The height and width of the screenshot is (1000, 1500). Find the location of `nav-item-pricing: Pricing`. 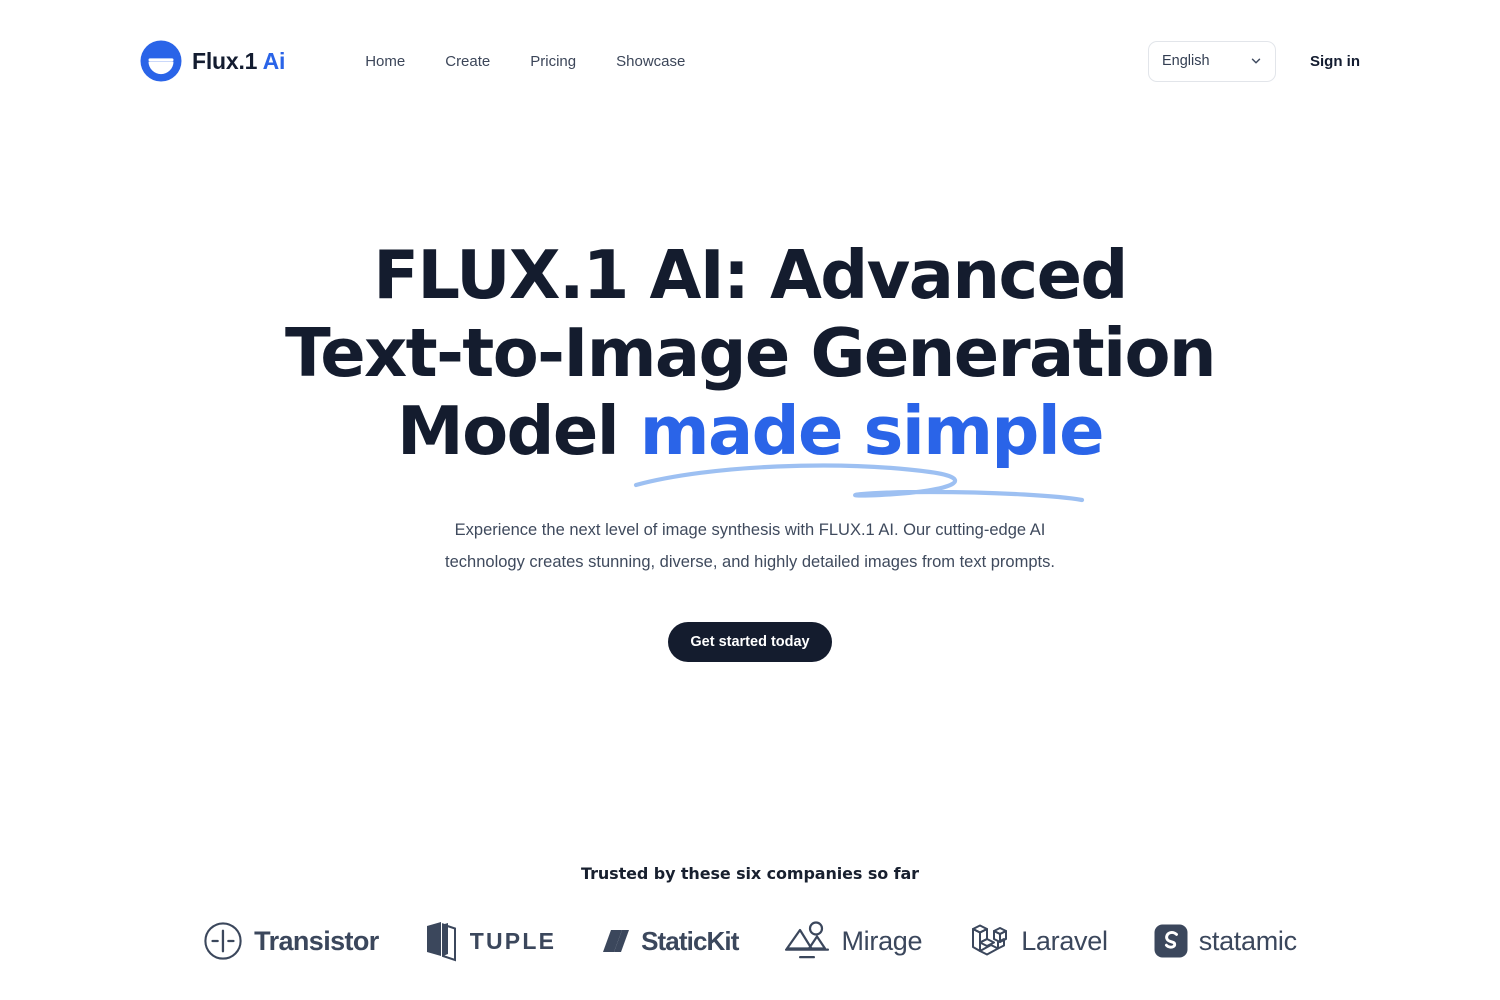

nav-item-pricing: Pricing is located at coordinates (553, 61).